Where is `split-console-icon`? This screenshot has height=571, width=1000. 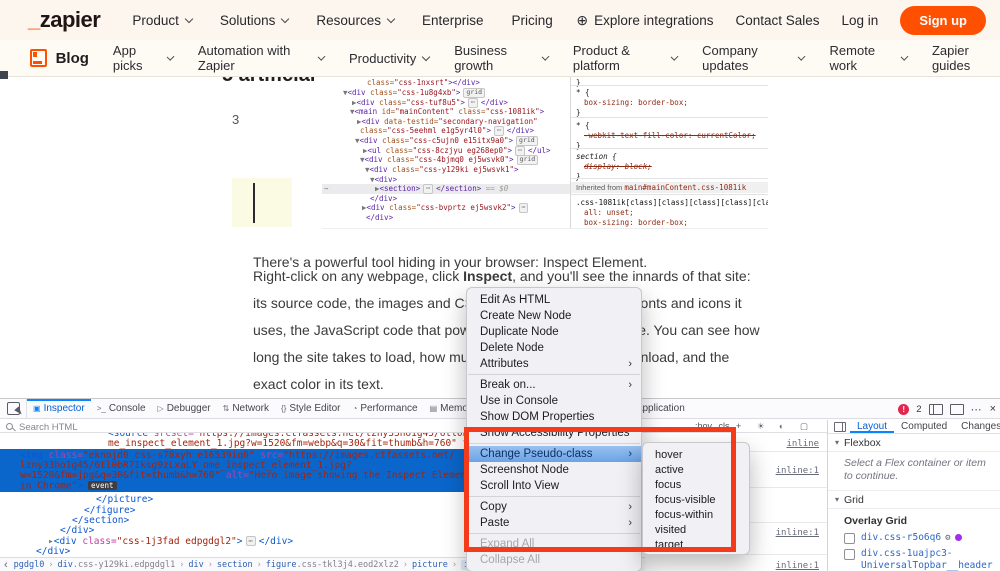 split-console-icon is located at coordinates (956, 409).